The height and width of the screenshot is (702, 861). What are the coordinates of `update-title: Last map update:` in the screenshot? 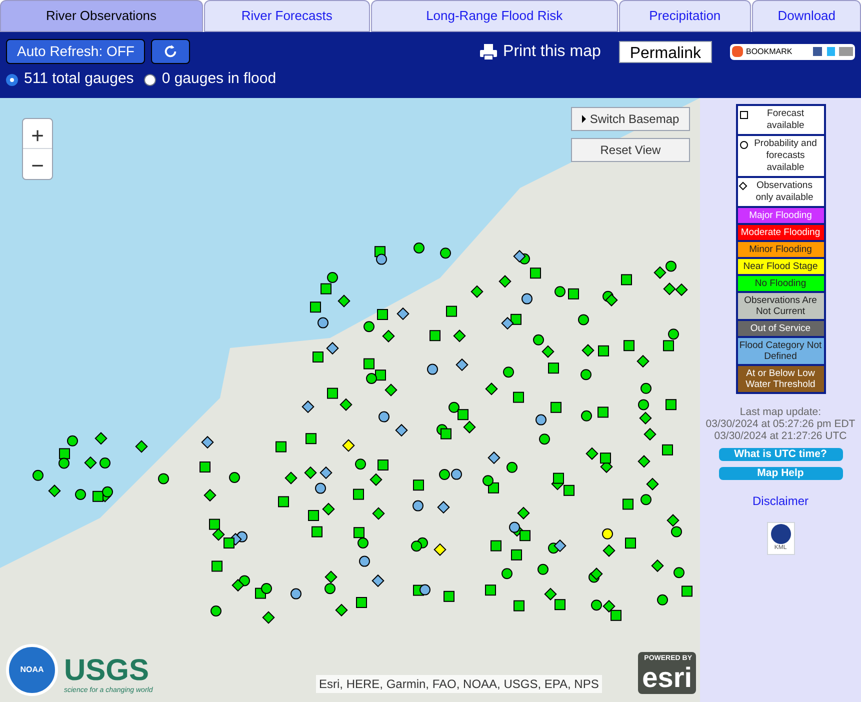 It's located at (781, 412).